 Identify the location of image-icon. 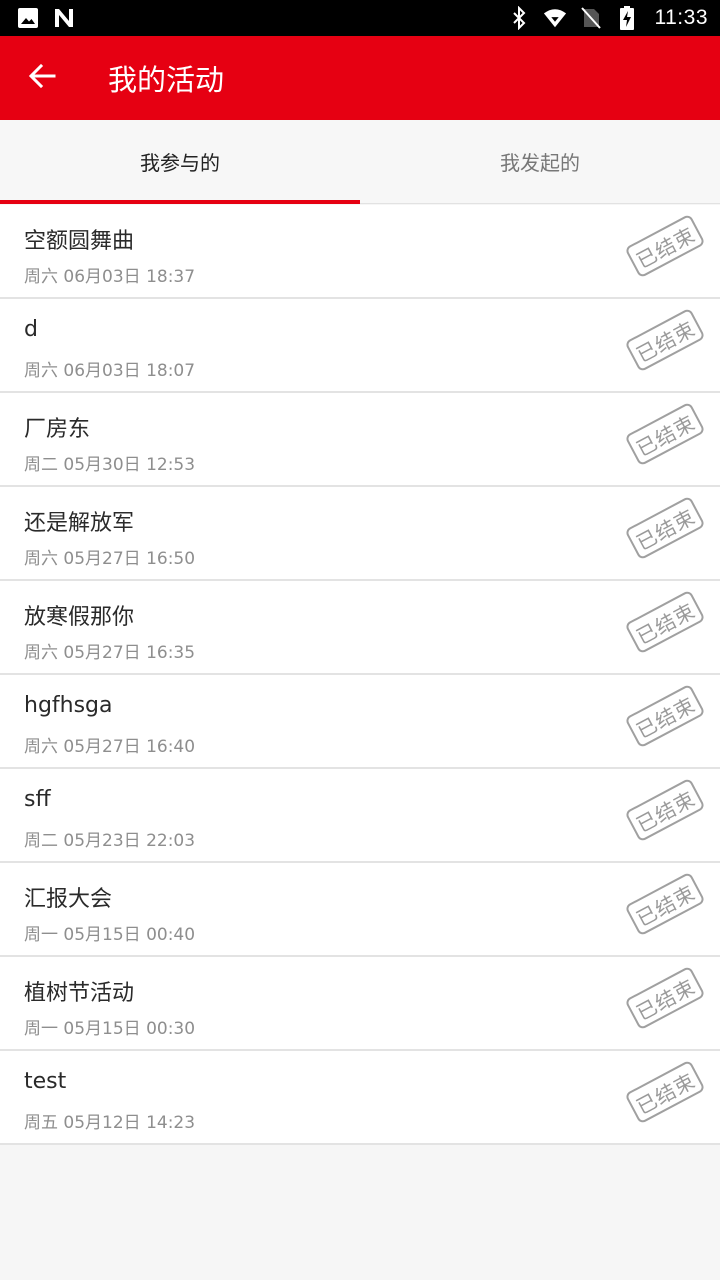
(28, 18).